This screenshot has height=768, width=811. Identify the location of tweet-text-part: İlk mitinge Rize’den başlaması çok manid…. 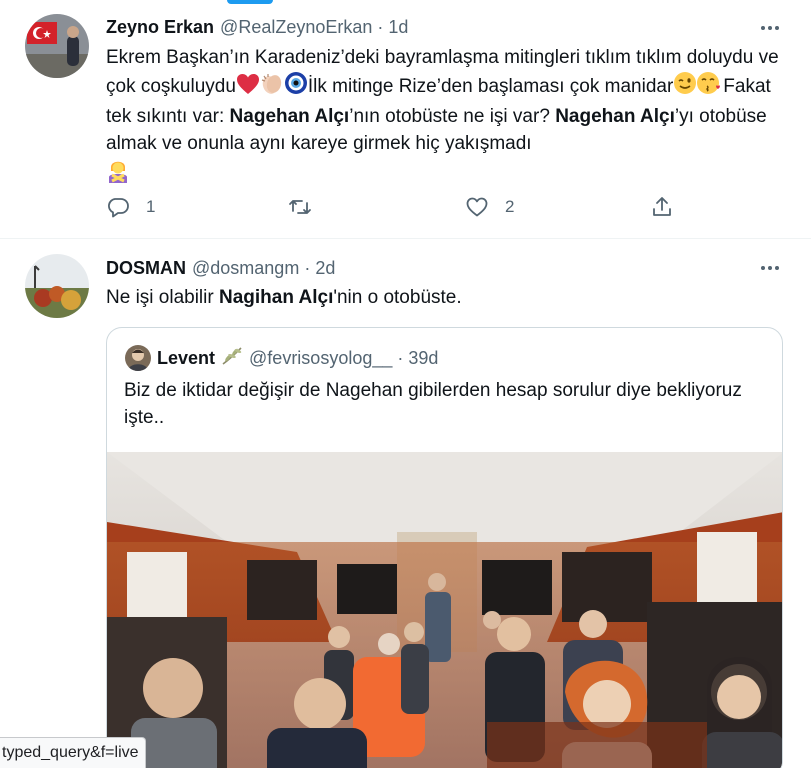
(490, 86).